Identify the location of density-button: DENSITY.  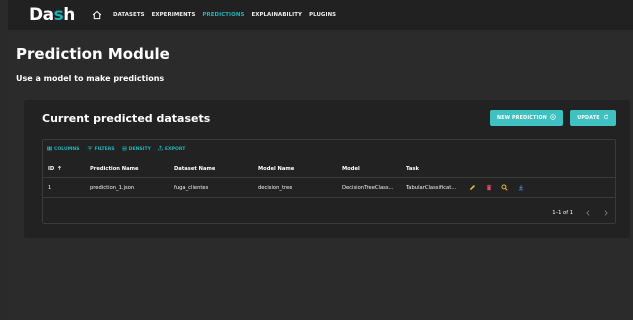
(136, 149).